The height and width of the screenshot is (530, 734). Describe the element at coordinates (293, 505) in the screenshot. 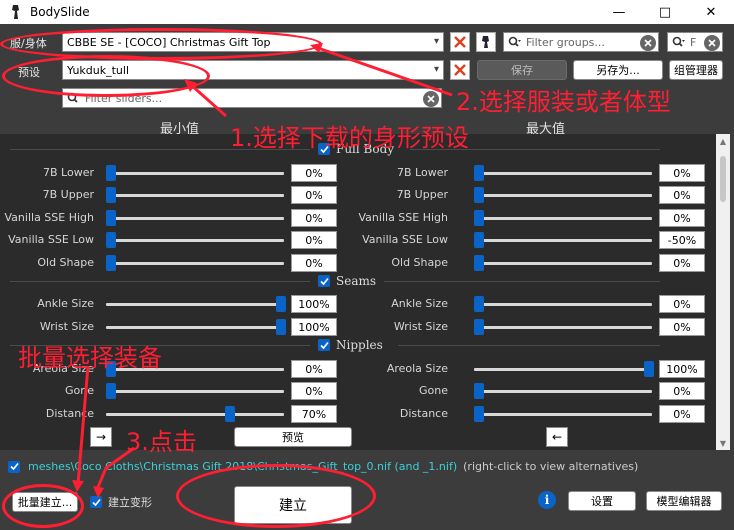

I see `build-button: 建立` at that location.